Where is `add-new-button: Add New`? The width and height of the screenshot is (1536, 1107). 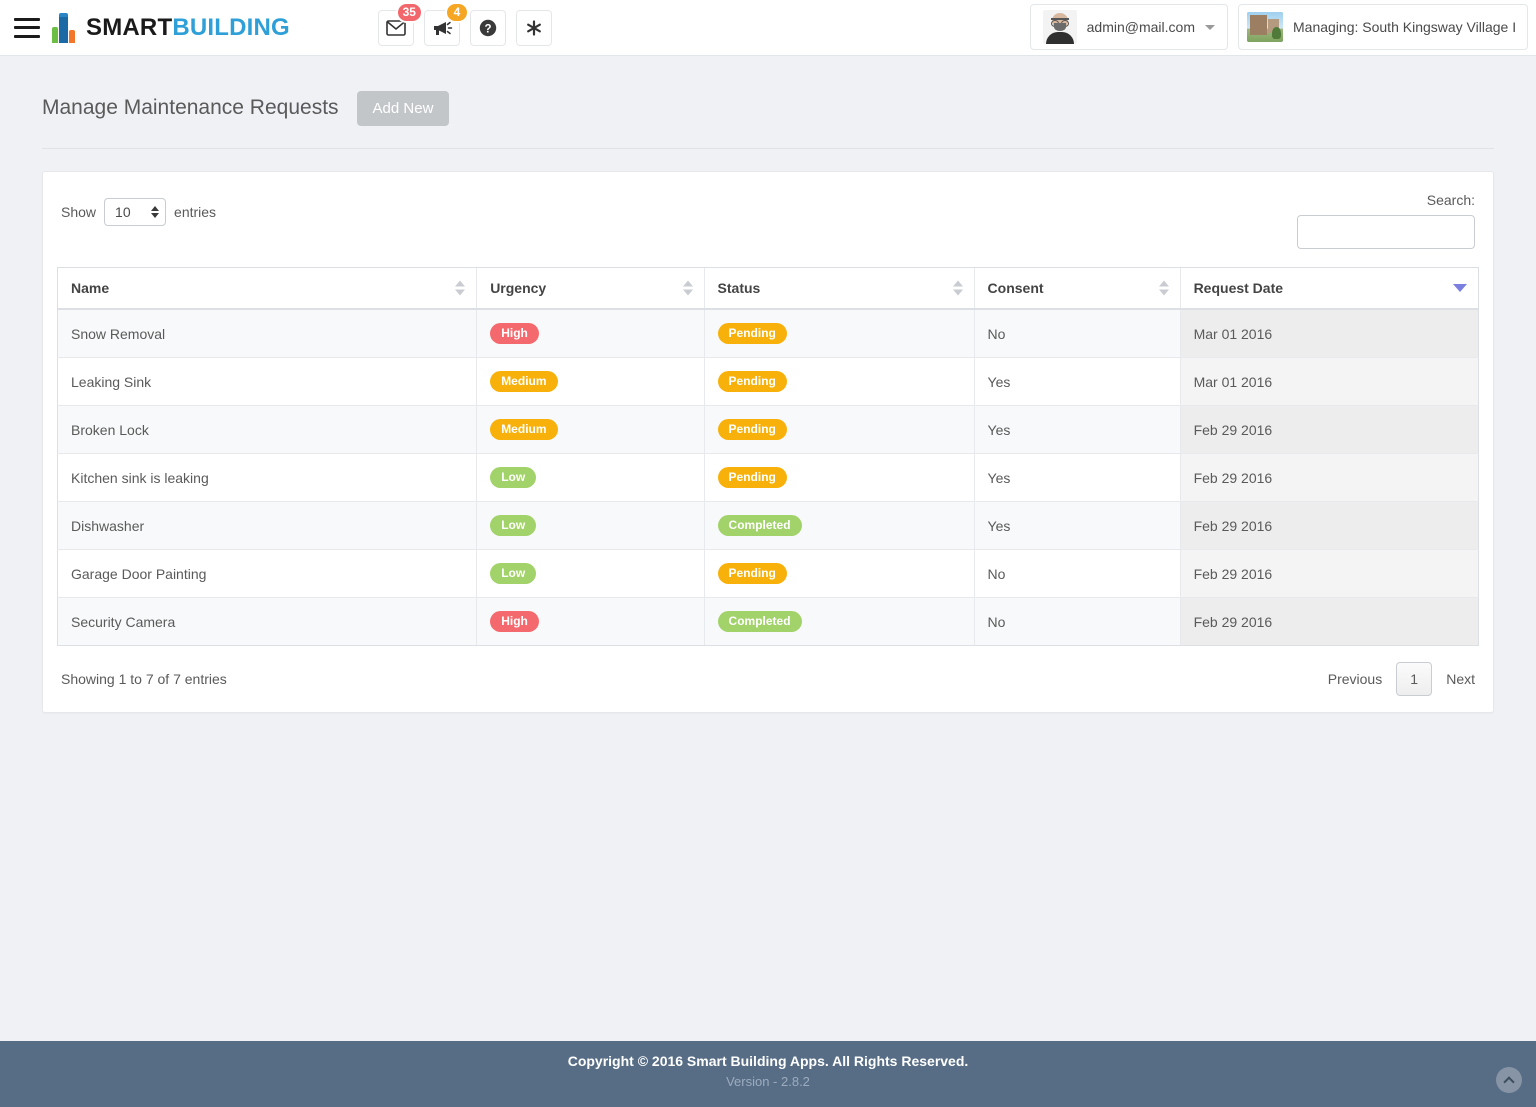 add-new-button: Add New is located at coordinates (403, 108).